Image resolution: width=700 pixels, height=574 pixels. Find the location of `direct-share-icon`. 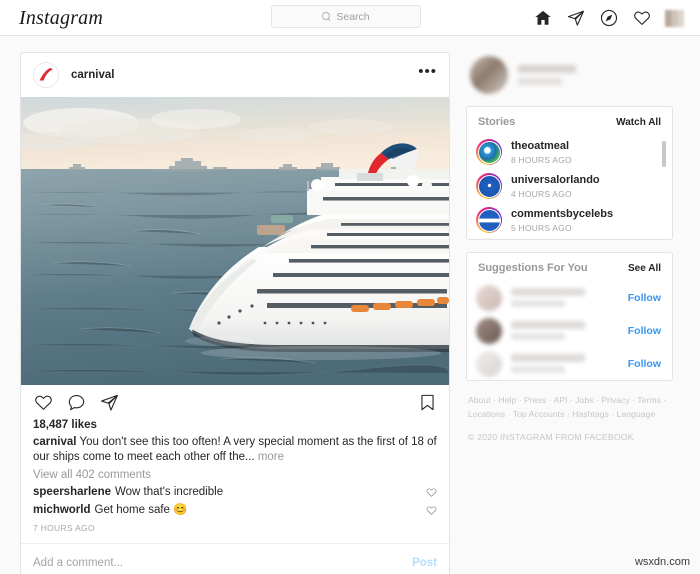

direct-share-icon is located at coordinates (575, 18).